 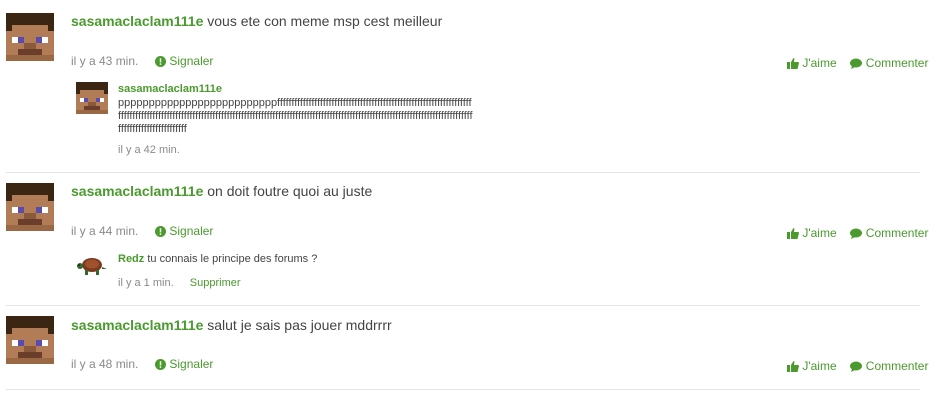 I want to click on reply-author: sasamaclaclam111e, so click(x=170, y=89).